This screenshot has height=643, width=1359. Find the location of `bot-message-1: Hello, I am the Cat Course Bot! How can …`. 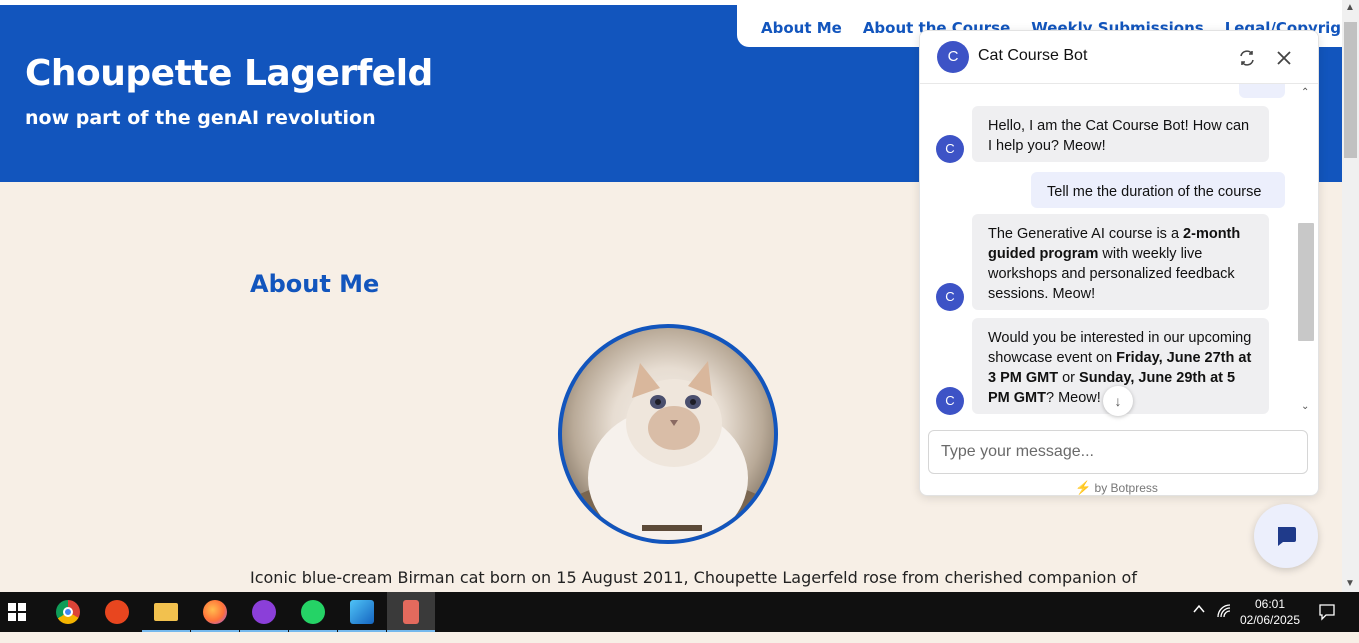

bot-message-1: Hello, I am the Cat Course Bot! How can … is located at coordinates (1120, 134).